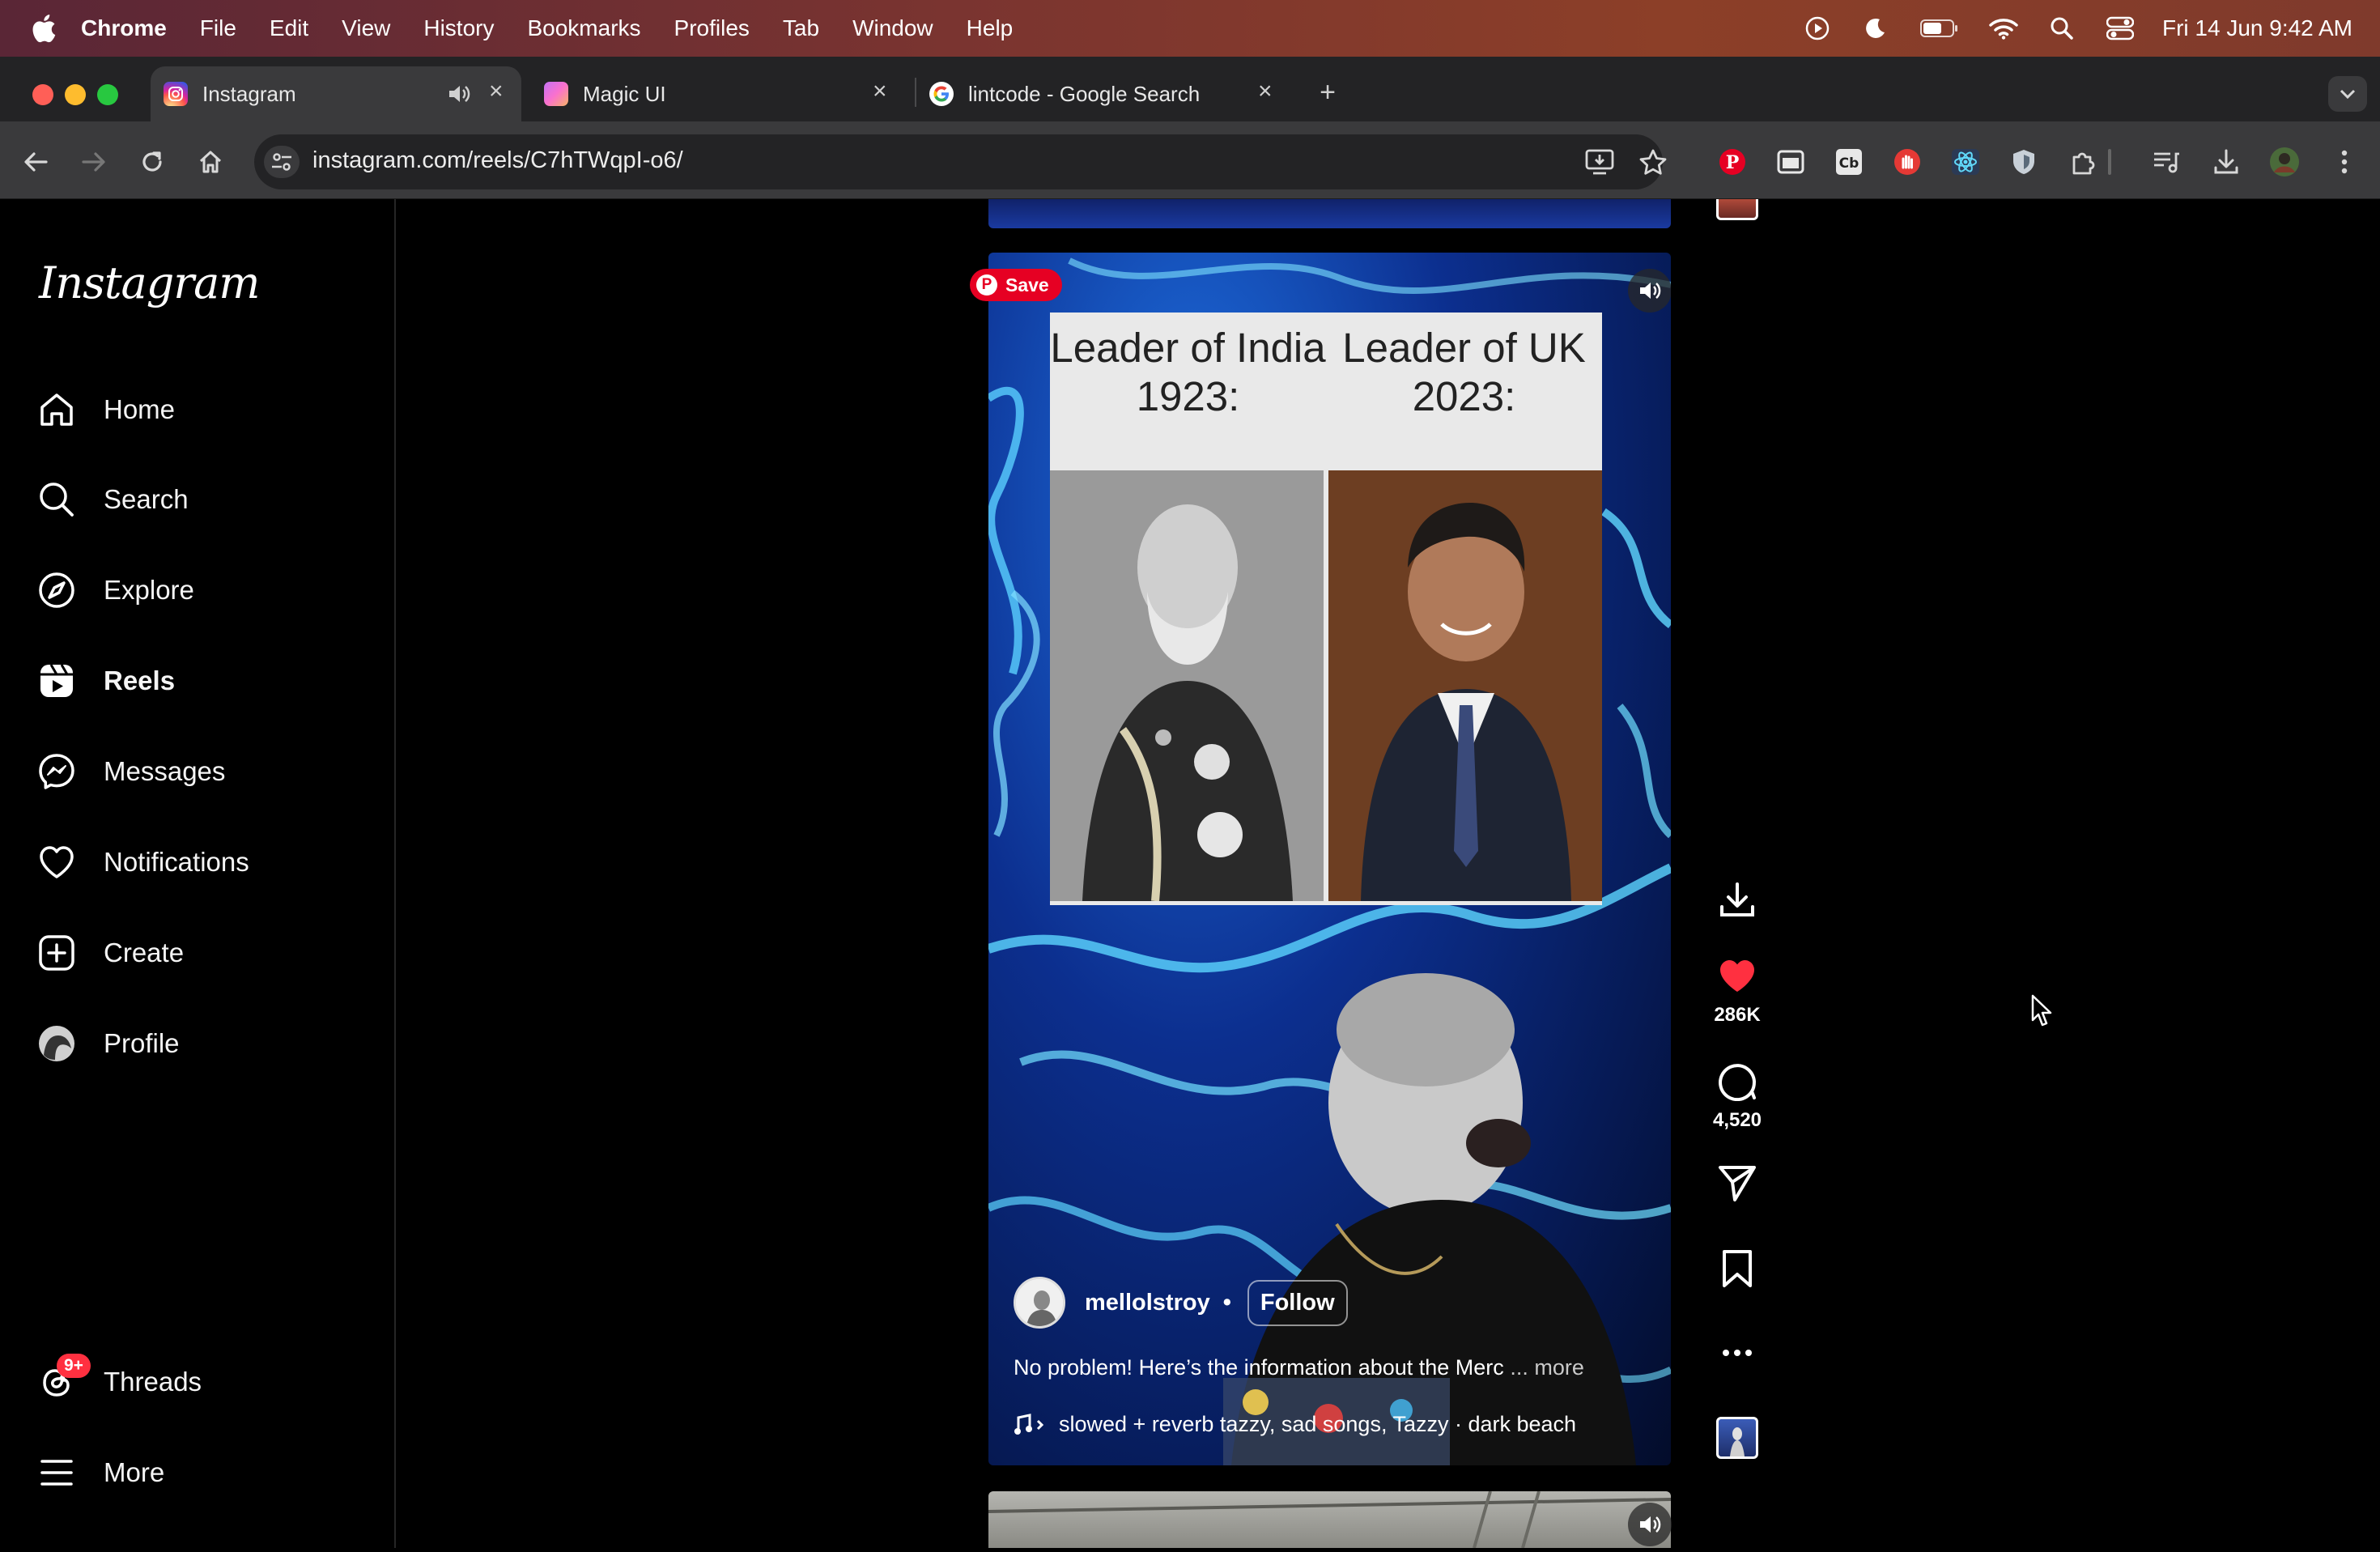  Describe the element at coordinates (1732, 162) in the screenshot. I see `pinterest-extension-icon: P` at that location.